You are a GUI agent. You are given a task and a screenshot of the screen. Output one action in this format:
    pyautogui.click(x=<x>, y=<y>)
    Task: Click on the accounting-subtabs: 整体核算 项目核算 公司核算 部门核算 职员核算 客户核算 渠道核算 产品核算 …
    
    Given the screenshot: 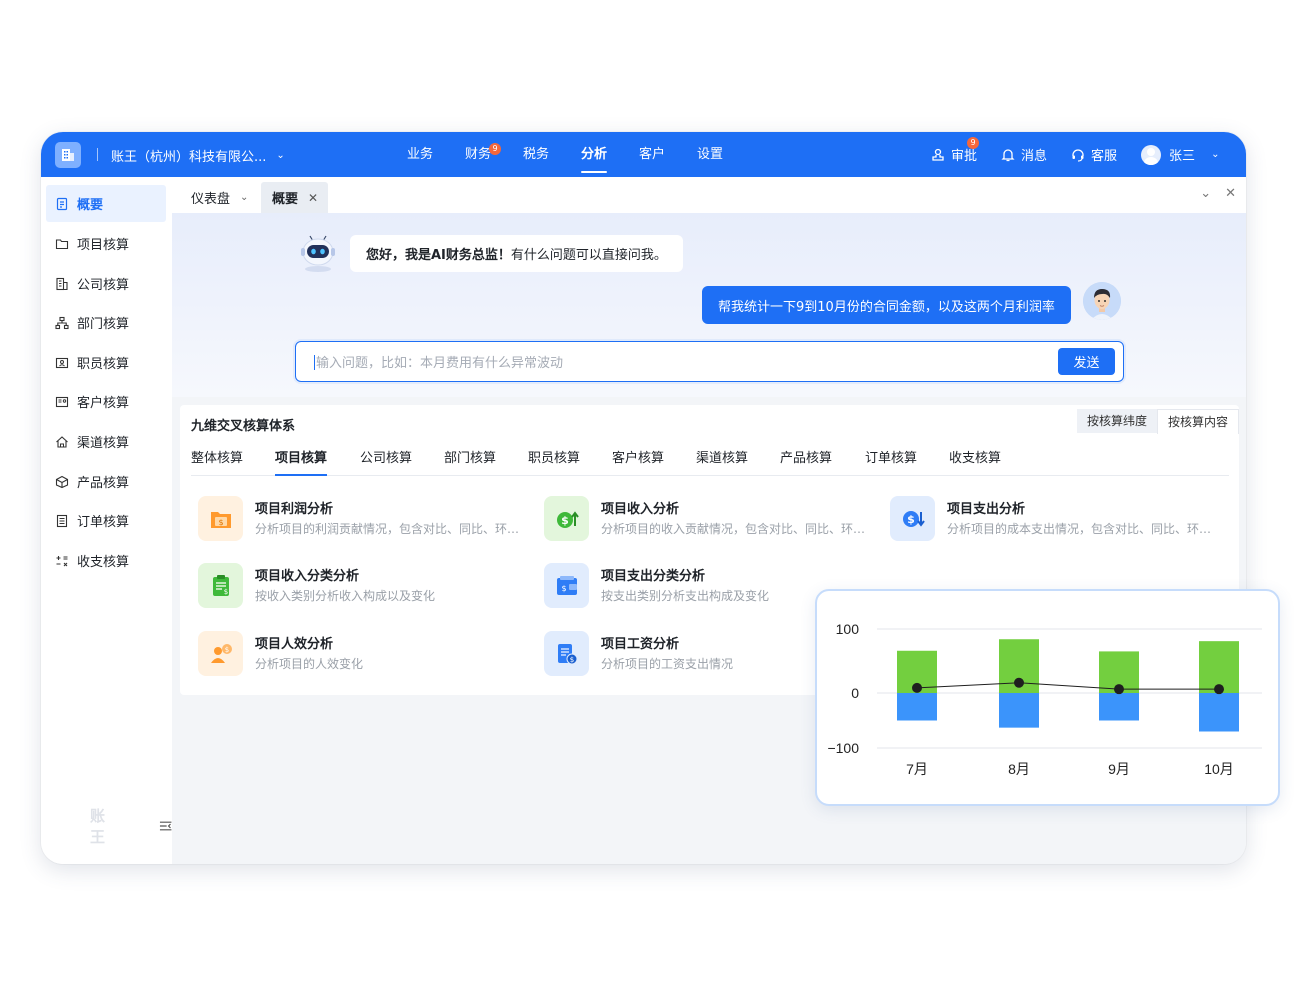 What is the action you would take?
    pyautogui.click(x=710, y=459)
    